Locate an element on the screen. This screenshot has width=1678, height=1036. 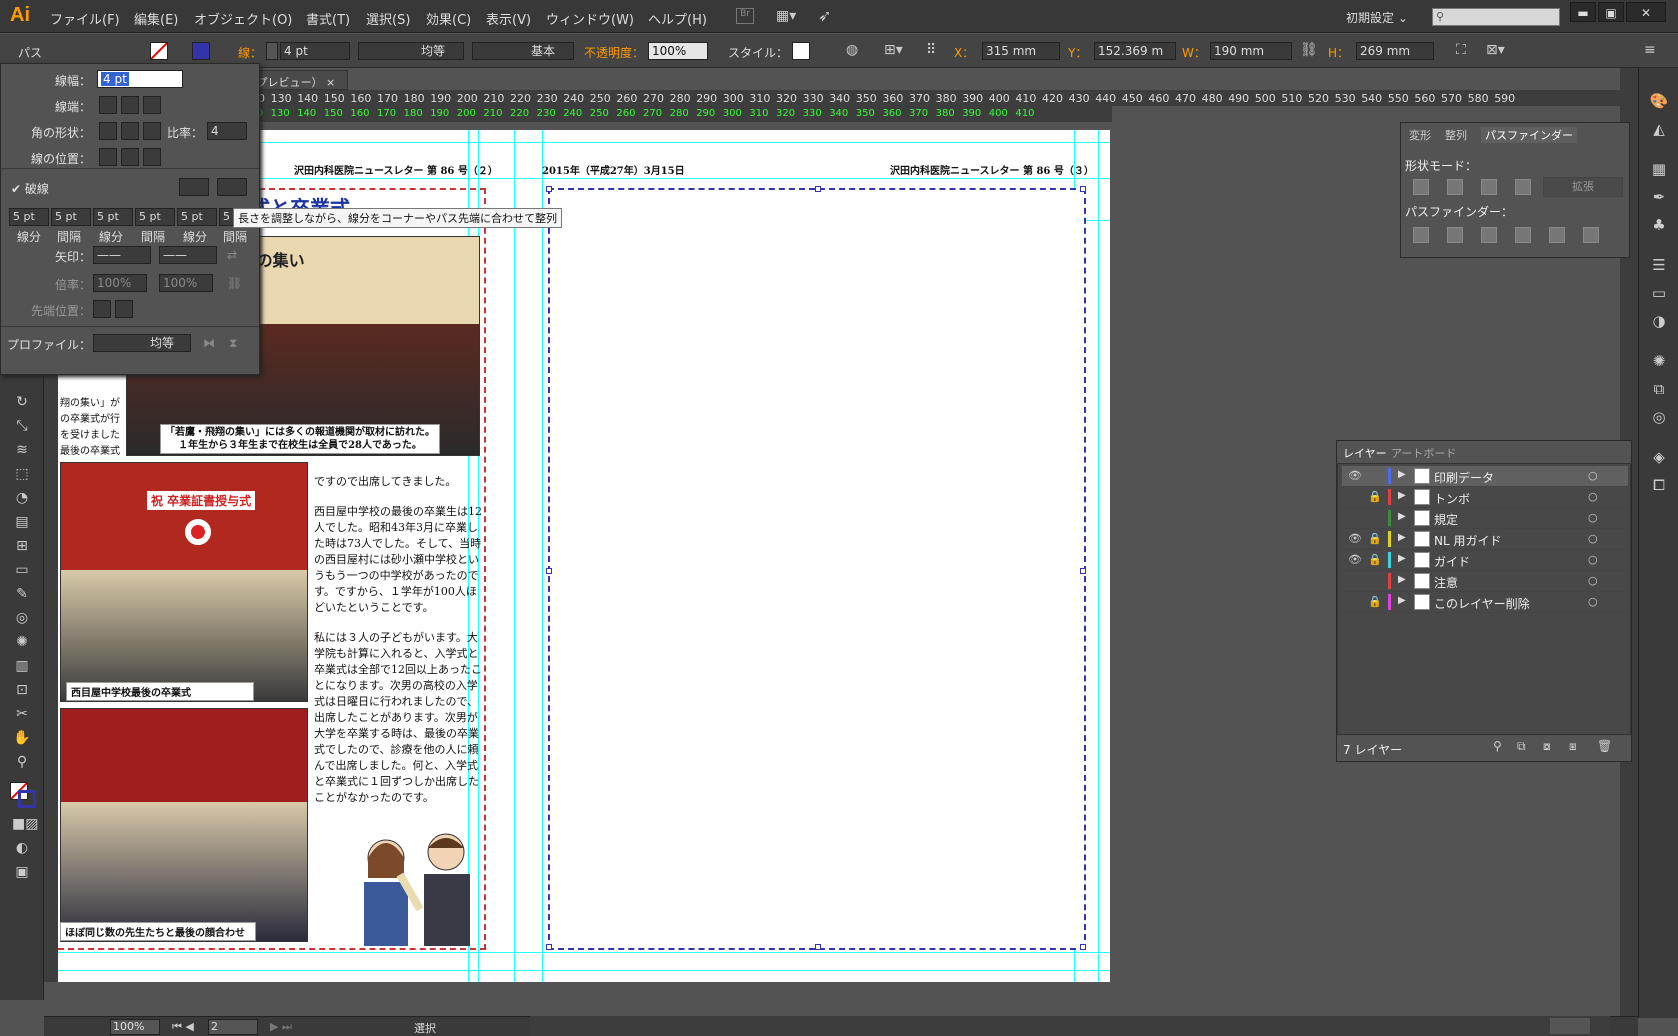
gradient-panel-icon: ▭ is located at coordinates (1659, 293).